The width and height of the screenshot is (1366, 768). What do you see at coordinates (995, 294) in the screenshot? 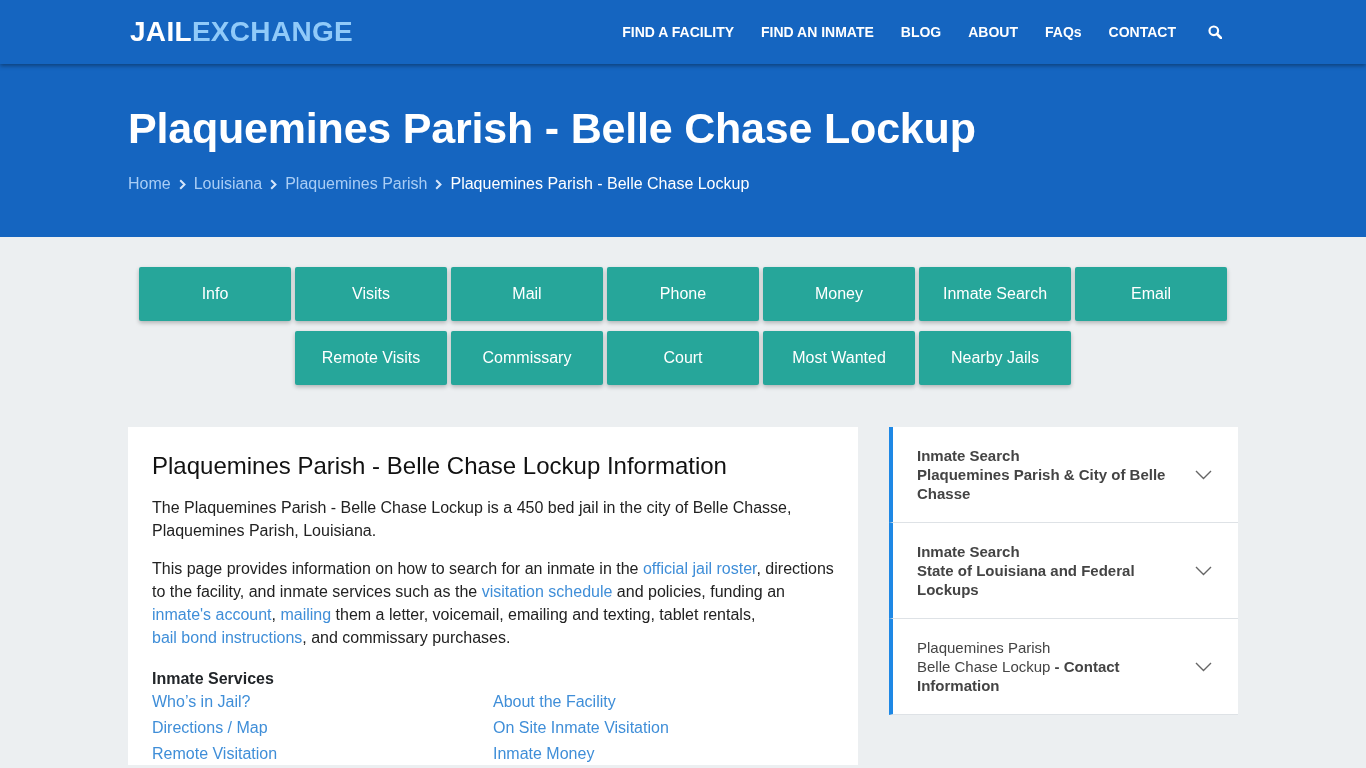
I see `section-button: Inmate Search` at bounding box center [995, 294].